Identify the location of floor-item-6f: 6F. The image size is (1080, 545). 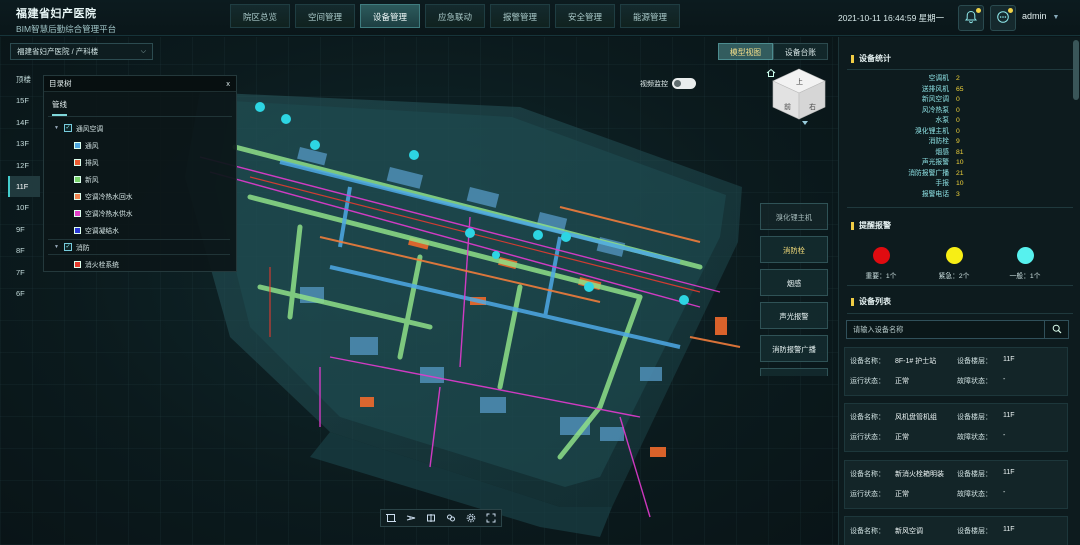
(24, 293).